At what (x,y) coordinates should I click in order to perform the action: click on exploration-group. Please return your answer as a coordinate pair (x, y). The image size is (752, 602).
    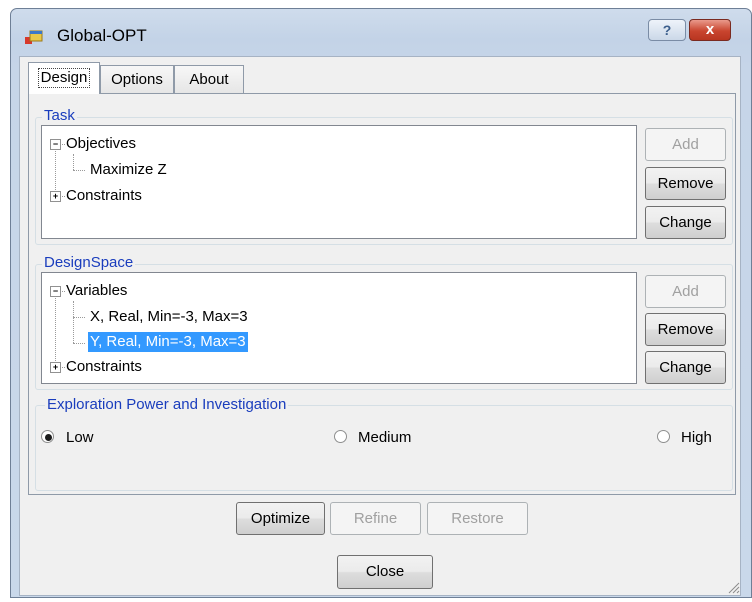
    Looking at the image, I should click on (384, 448).